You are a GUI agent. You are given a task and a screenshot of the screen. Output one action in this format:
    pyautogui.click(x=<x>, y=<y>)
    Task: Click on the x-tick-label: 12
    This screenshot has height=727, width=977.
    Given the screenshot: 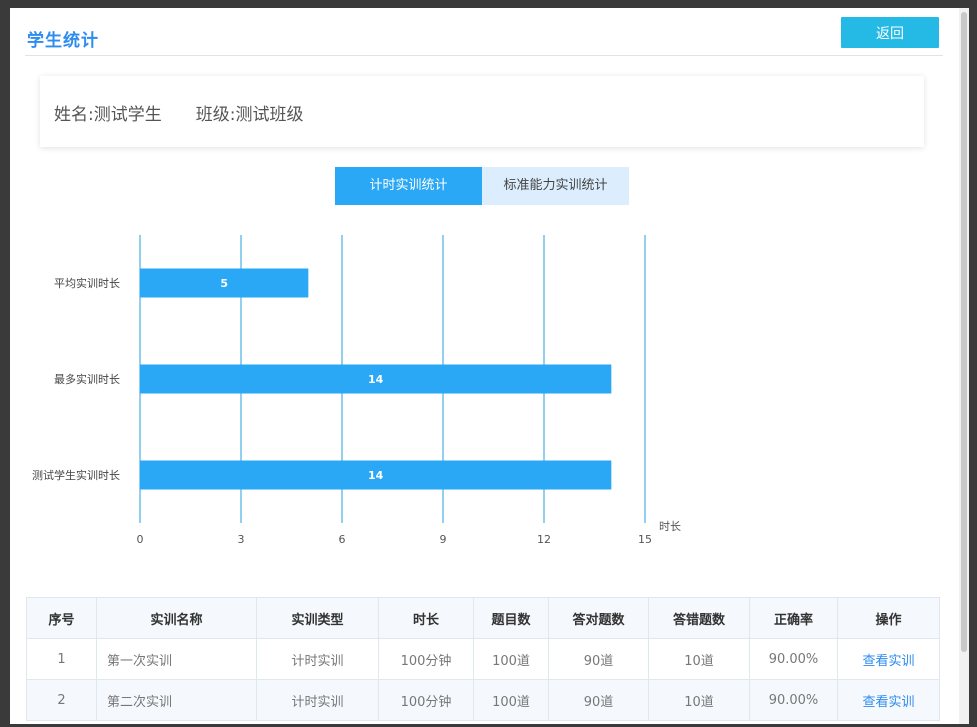 What is the action you would take?
    pyautogui.click(x=544, y=539)
    